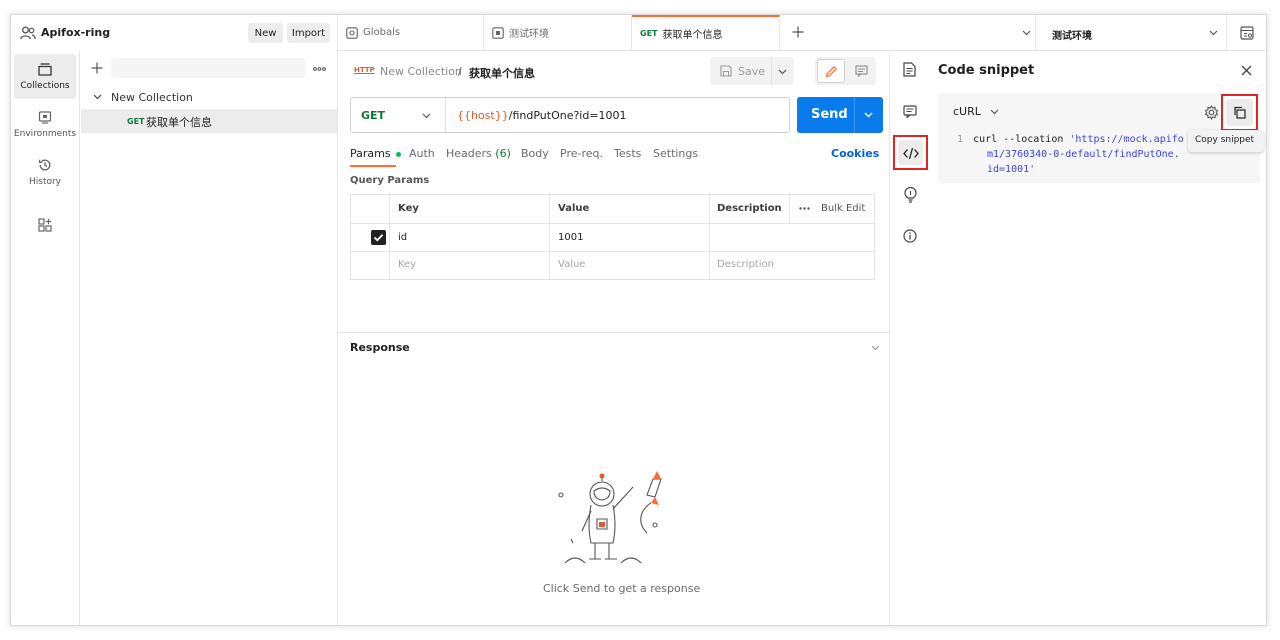  Describe the element at coordinates (390, 180) in the screenshot. I see `query-params-title: Query Params` at that location.